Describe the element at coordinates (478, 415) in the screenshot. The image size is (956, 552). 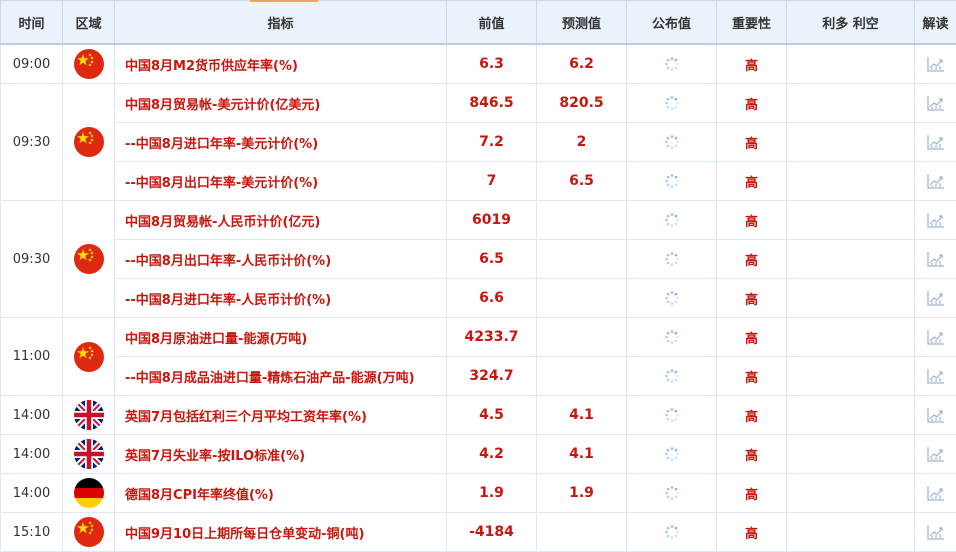
I see `table-row: 14:00 英国7月包括红利三个月平均工资年率(%) 4.5 4.1 高` at that location.